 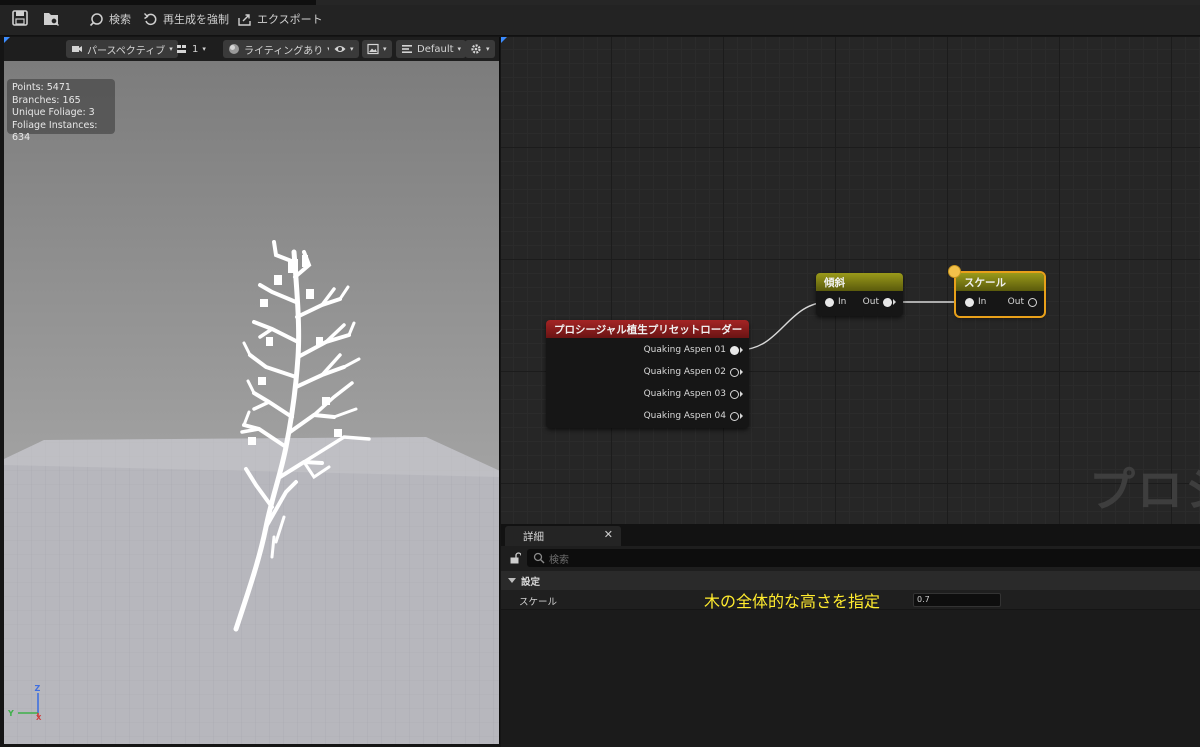 I want to click on force-regenerate-button: 再生成を強制, so click(x=186, y=19).